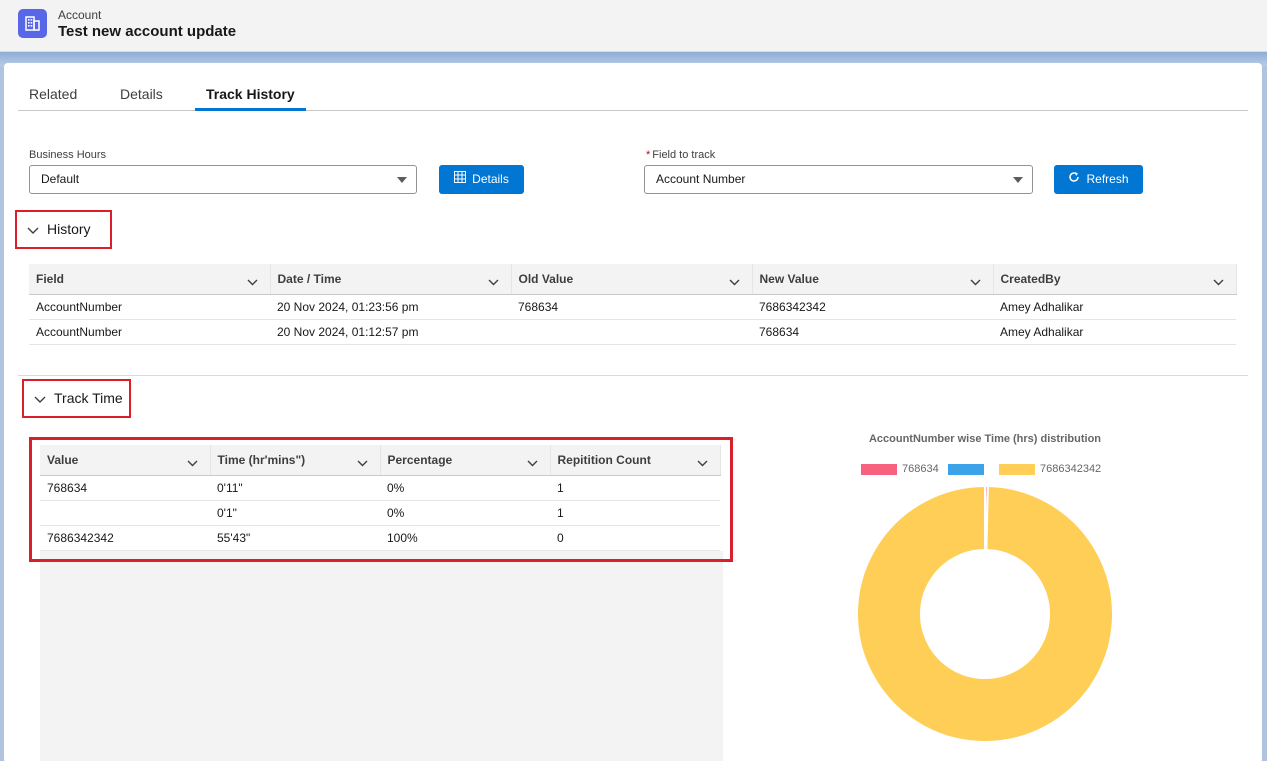 The width and height of the screenshot is (1267, 761). I want to click on column-header-field: Field, so click(150, 279).